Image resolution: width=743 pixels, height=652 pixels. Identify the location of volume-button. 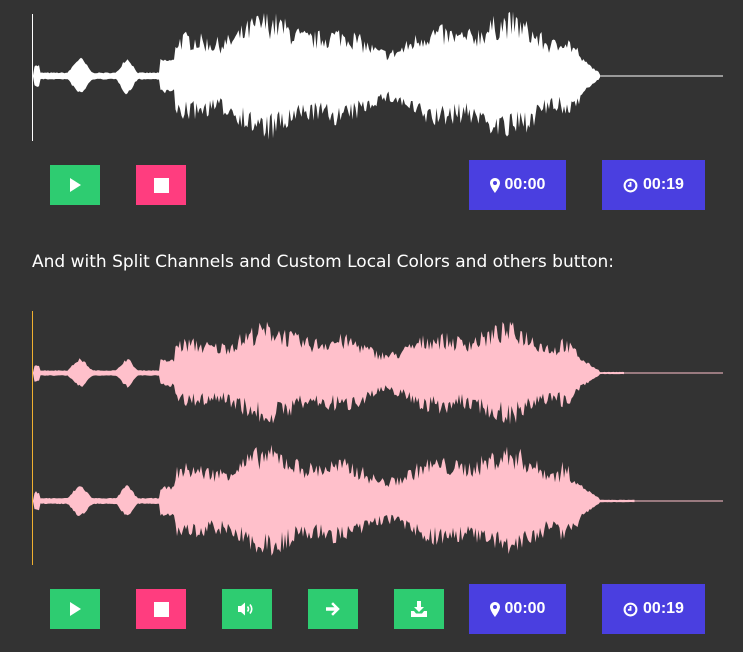
(247, 609).